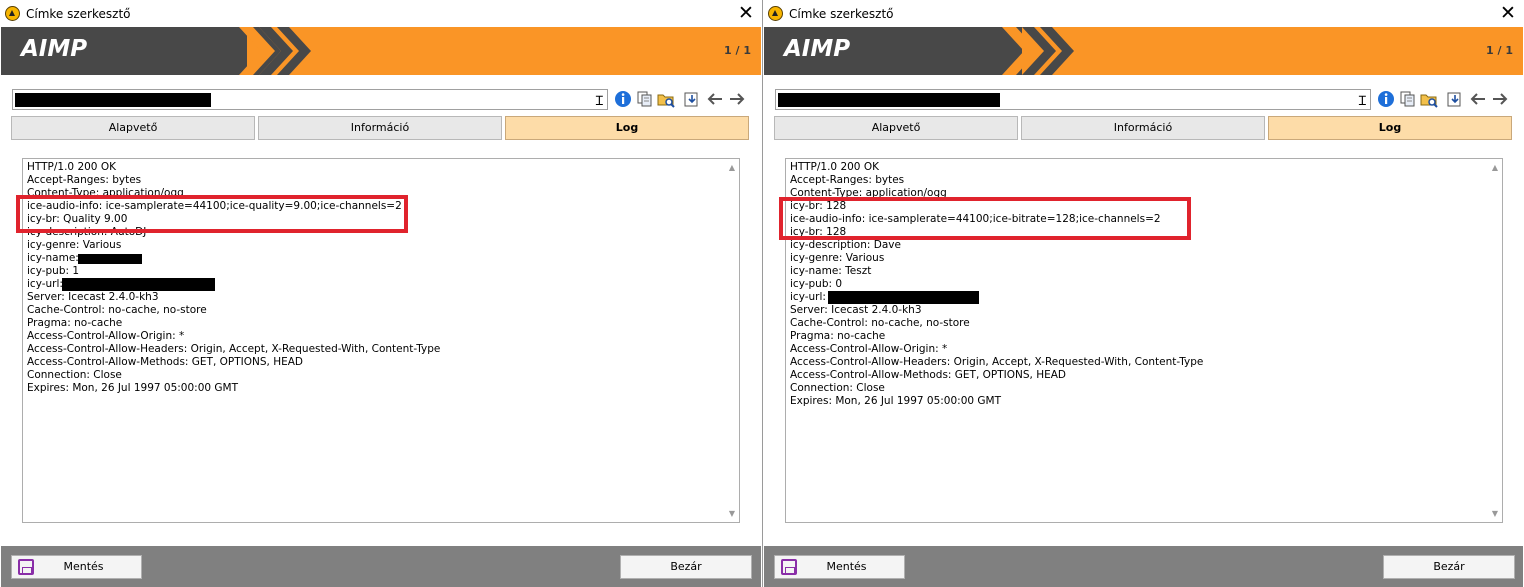 The width and height of the screenshot is (1524, 587). I want to click on log-line: icy-description: Dave, so click(845, 245).